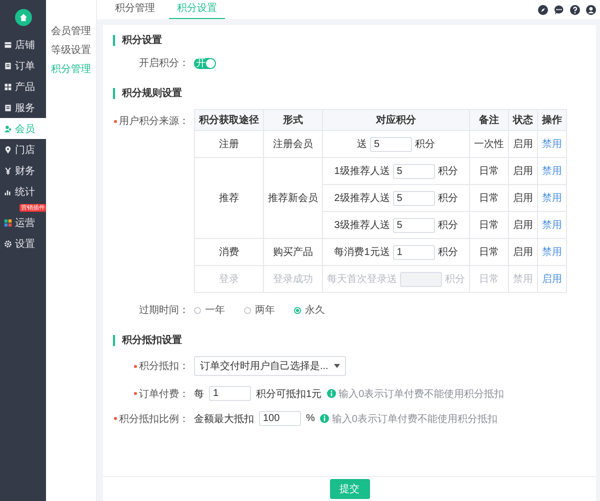  I want to click on input-field: 100, so click(280, 418).